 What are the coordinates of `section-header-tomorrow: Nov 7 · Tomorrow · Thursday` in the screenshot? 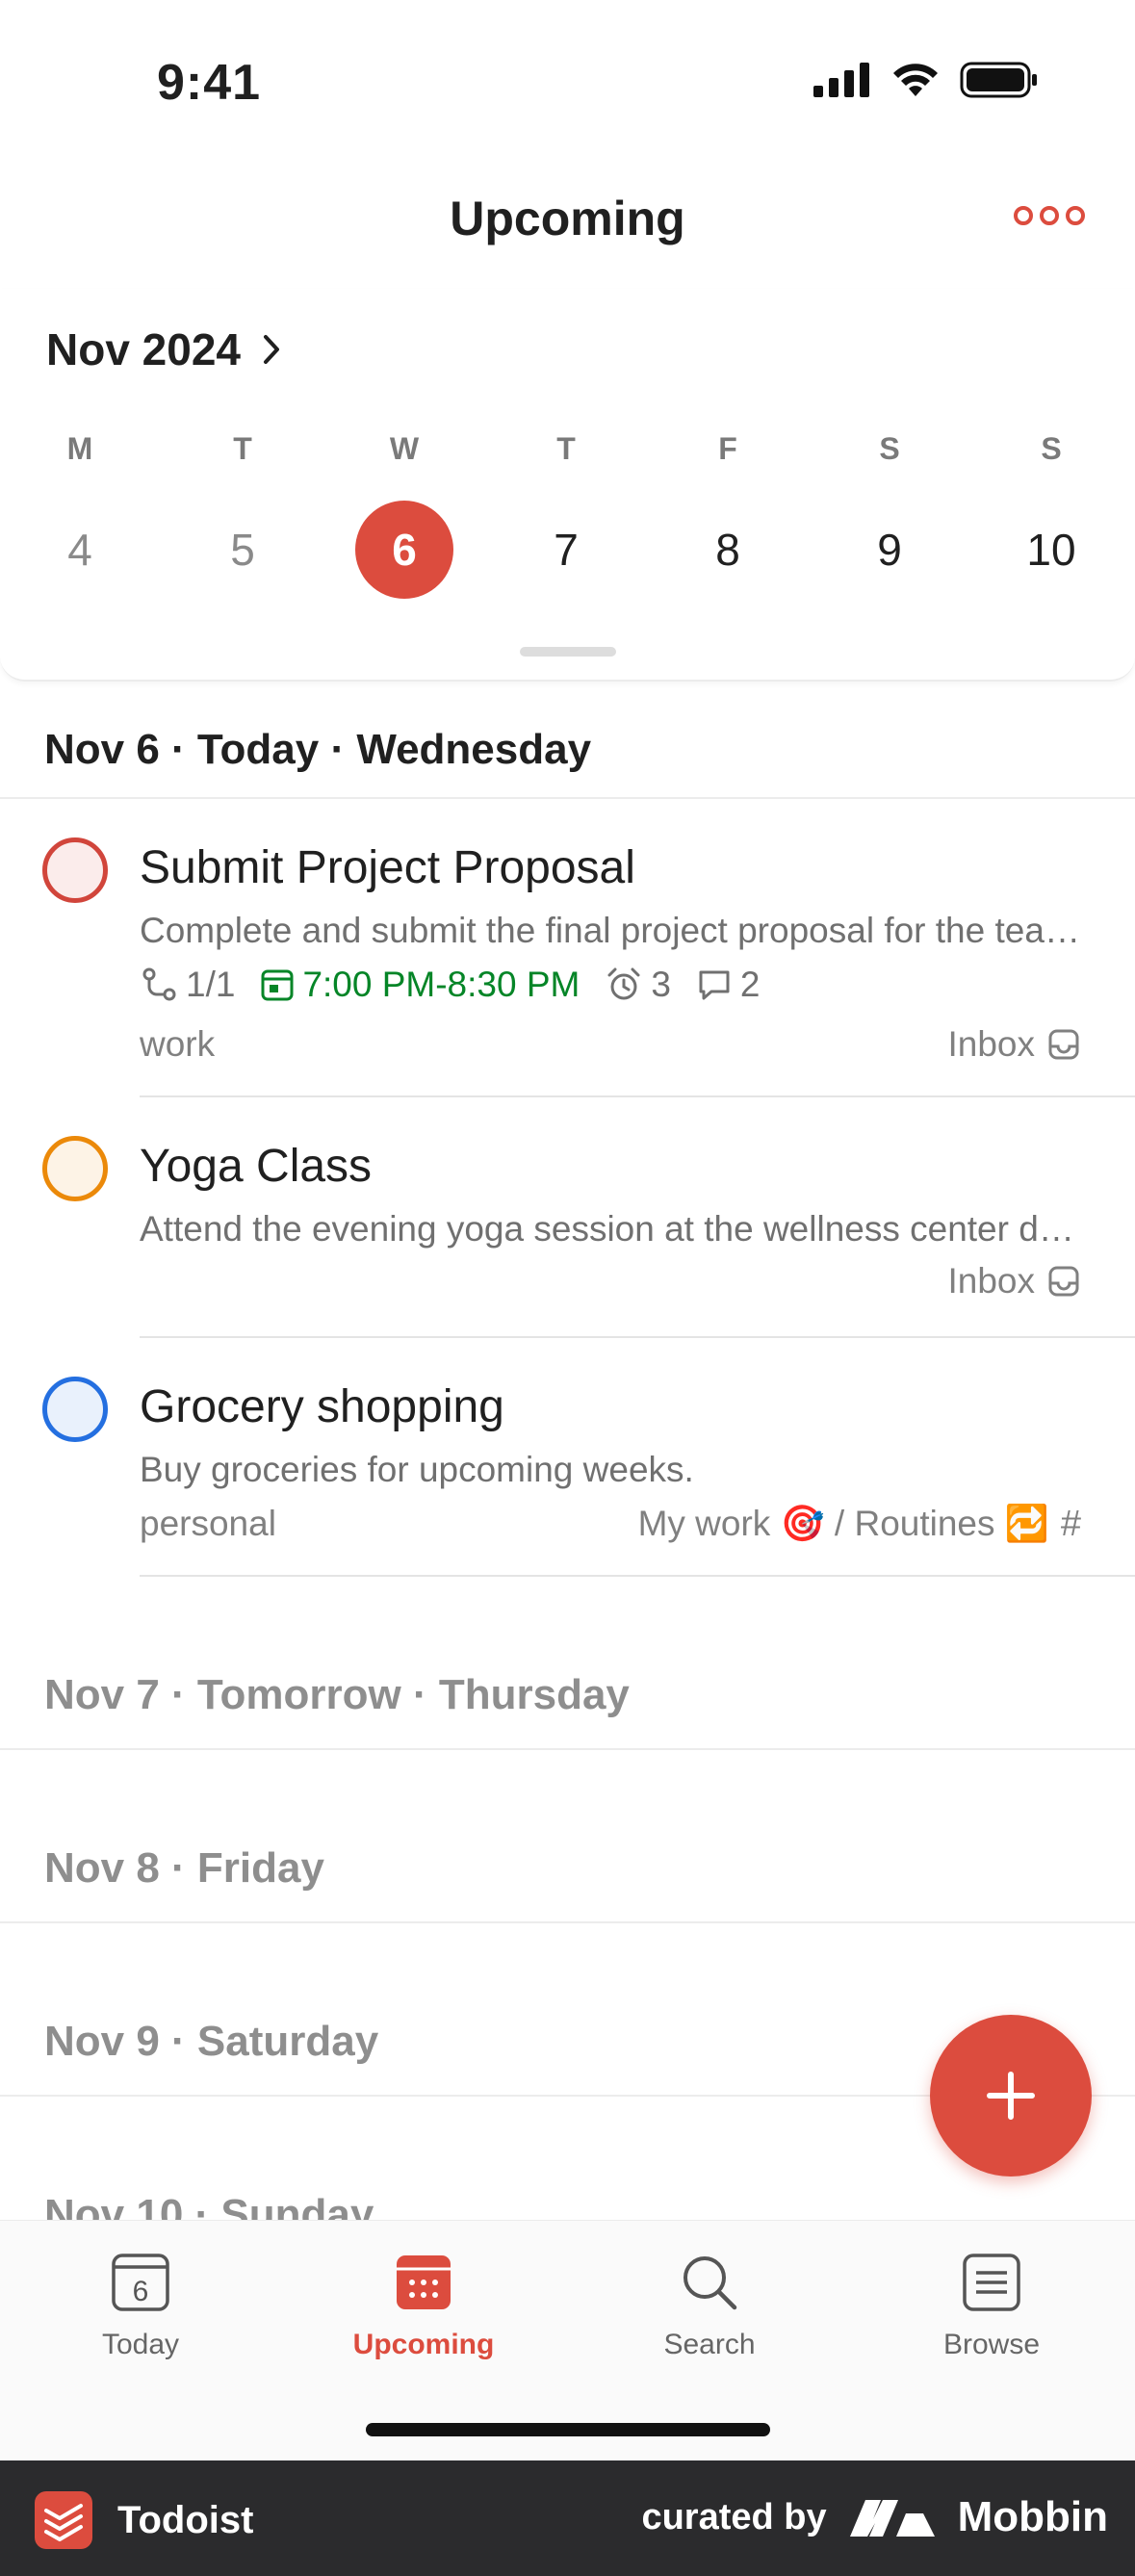 It's located at (567, 1693).